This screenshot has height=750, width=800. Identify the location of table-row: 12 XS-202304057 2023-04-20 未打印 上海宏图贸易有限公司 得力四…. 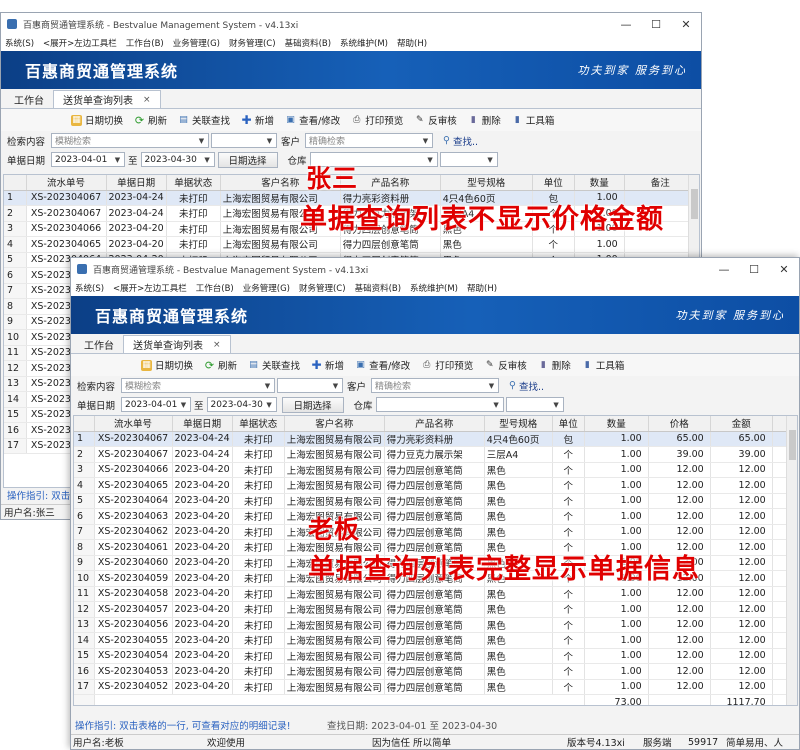
(434, 609).